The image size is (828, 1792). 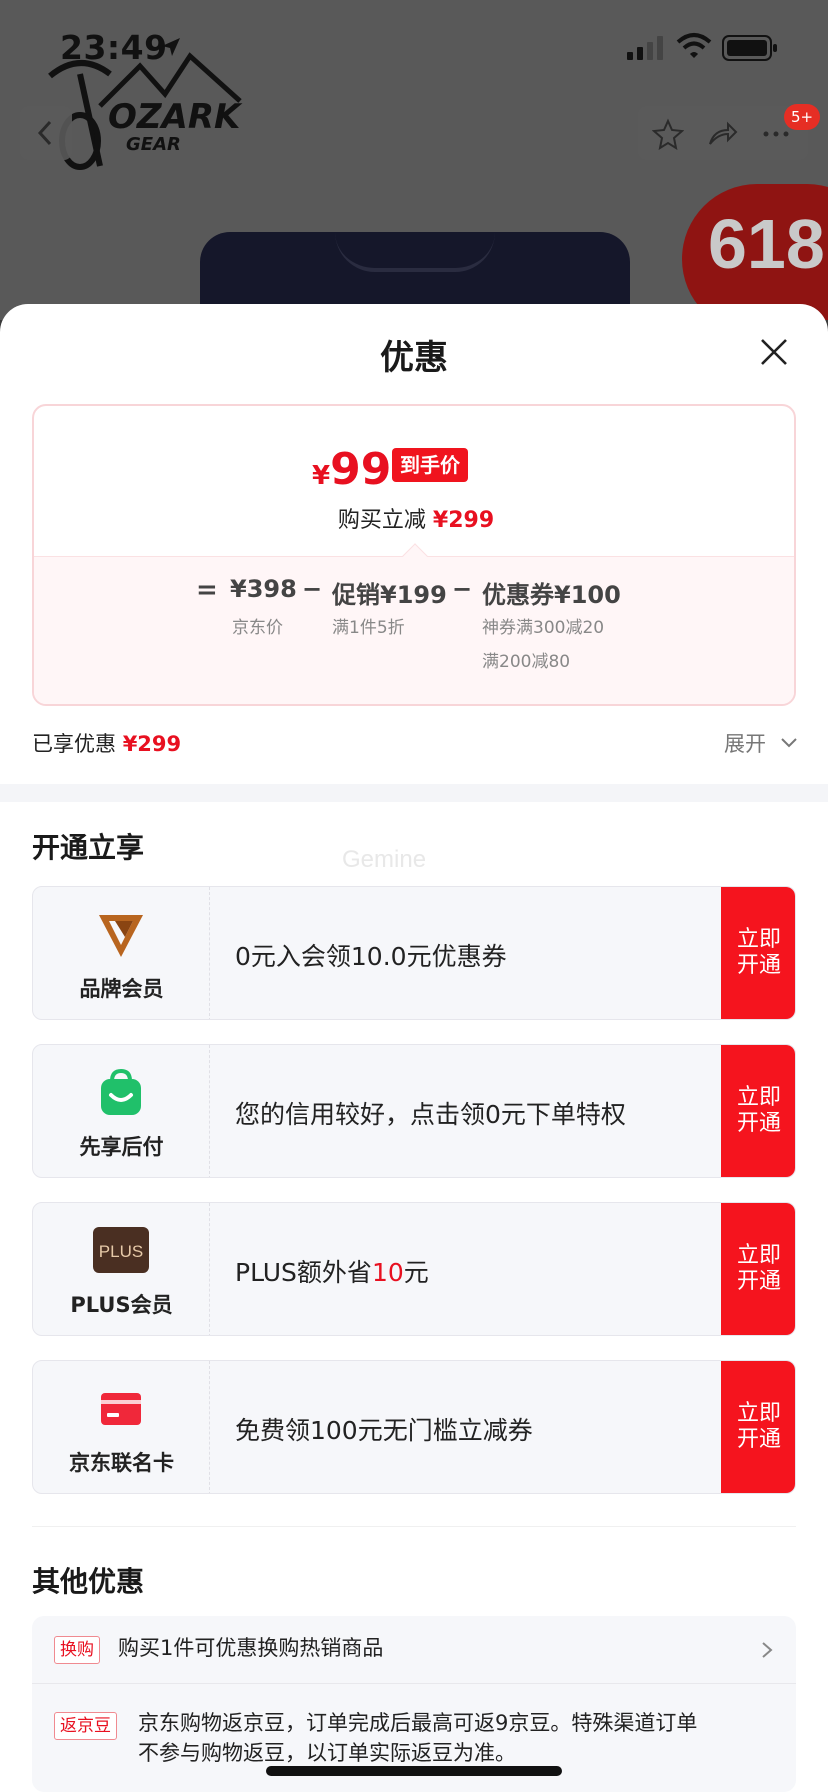 What do you see at coordinates (121, 1409) in the screenshot?
I see `credit-card-icon` at bounding box center [121, 1409].